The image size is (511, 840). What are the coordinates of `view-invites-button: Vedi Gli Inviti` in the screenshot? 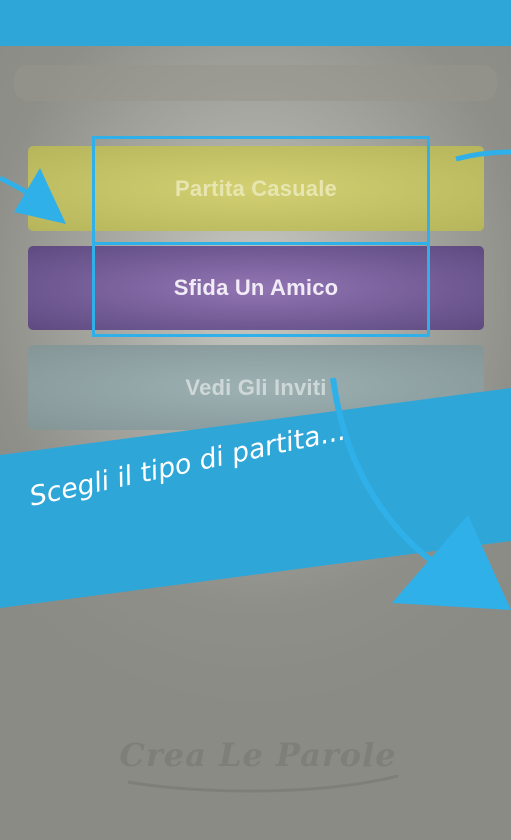 It's located at (256, 387).